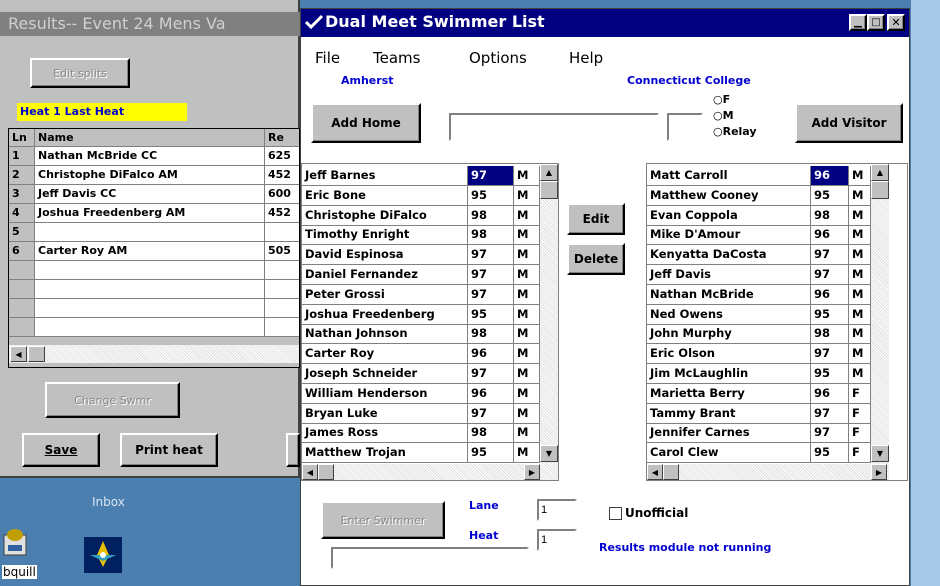 This screenshot has width=940, height=586. What do you see at coordinates (169, 450) in the screenshot?
I see `print-heat-button: Print heat` at bounding box center [169, 450].